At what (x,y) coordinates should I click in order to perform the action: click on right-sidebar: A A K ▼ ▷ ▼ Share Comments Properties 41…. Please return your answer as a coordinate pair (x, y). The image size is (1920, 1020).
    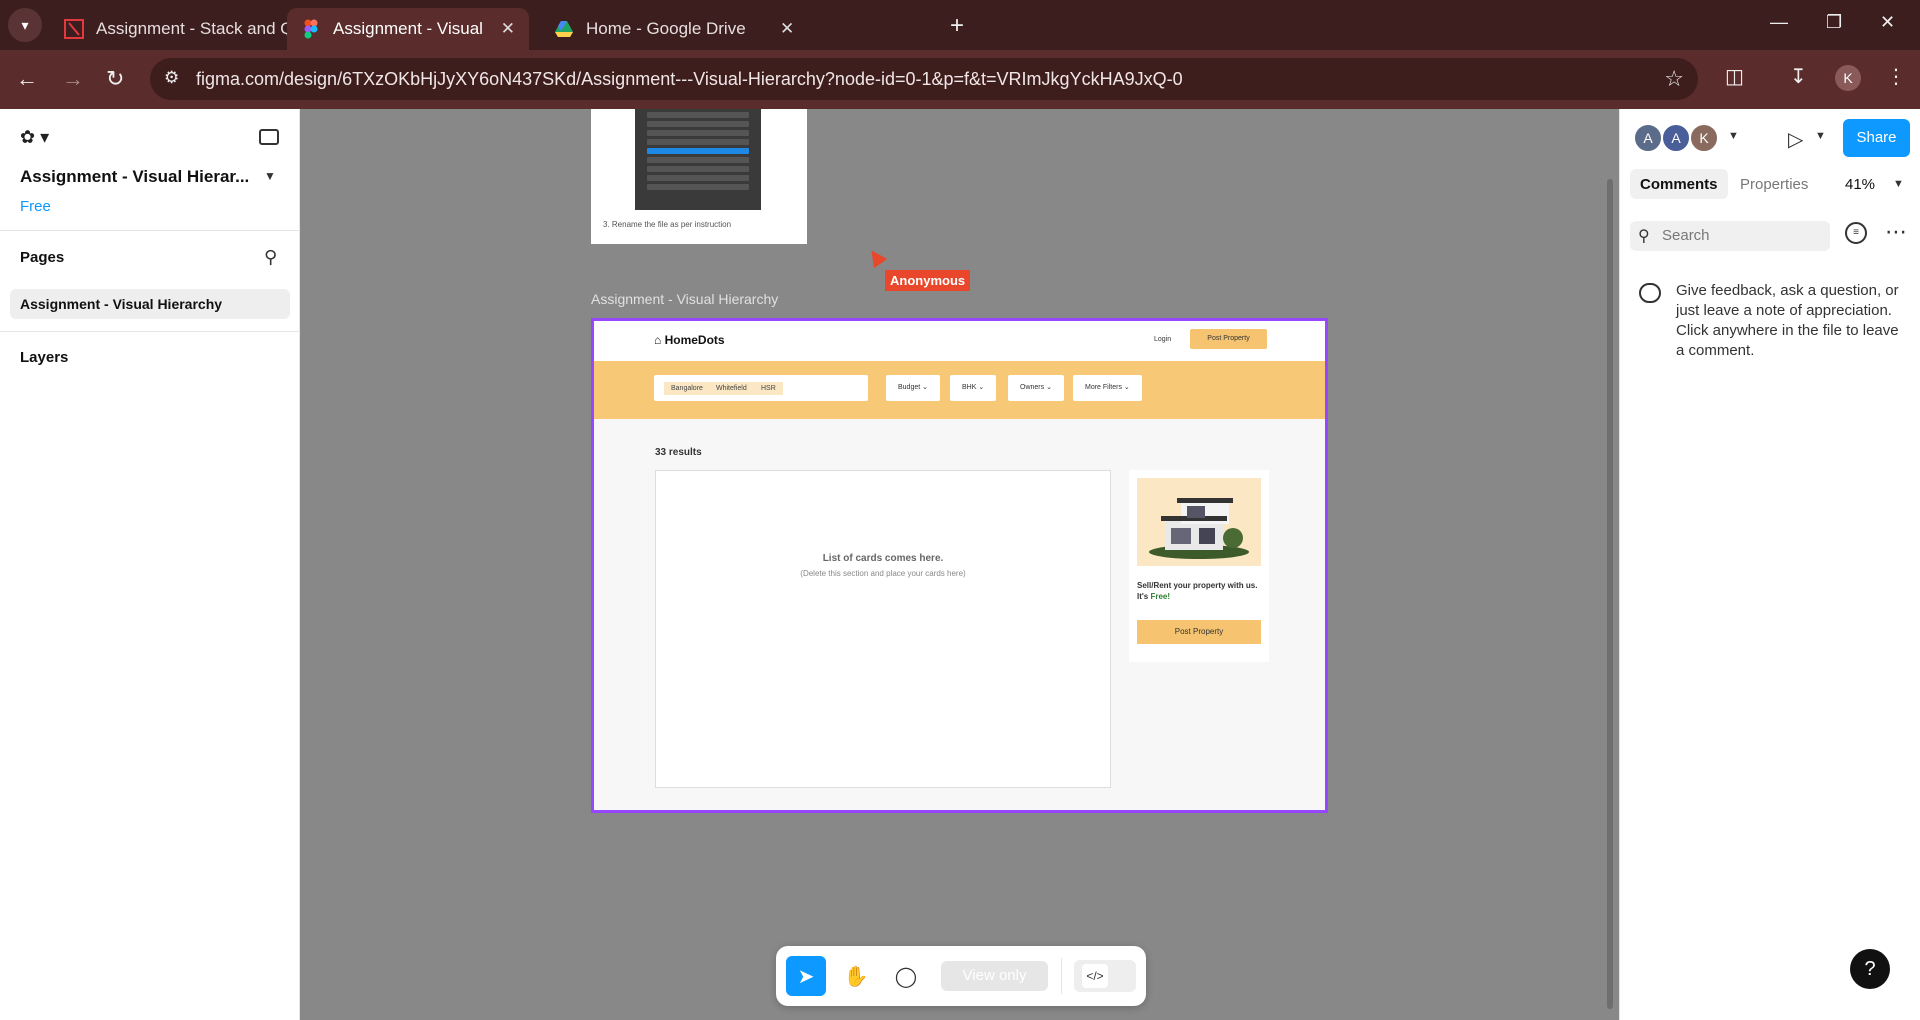
    Looking at the image, I should click on (1769, 564).